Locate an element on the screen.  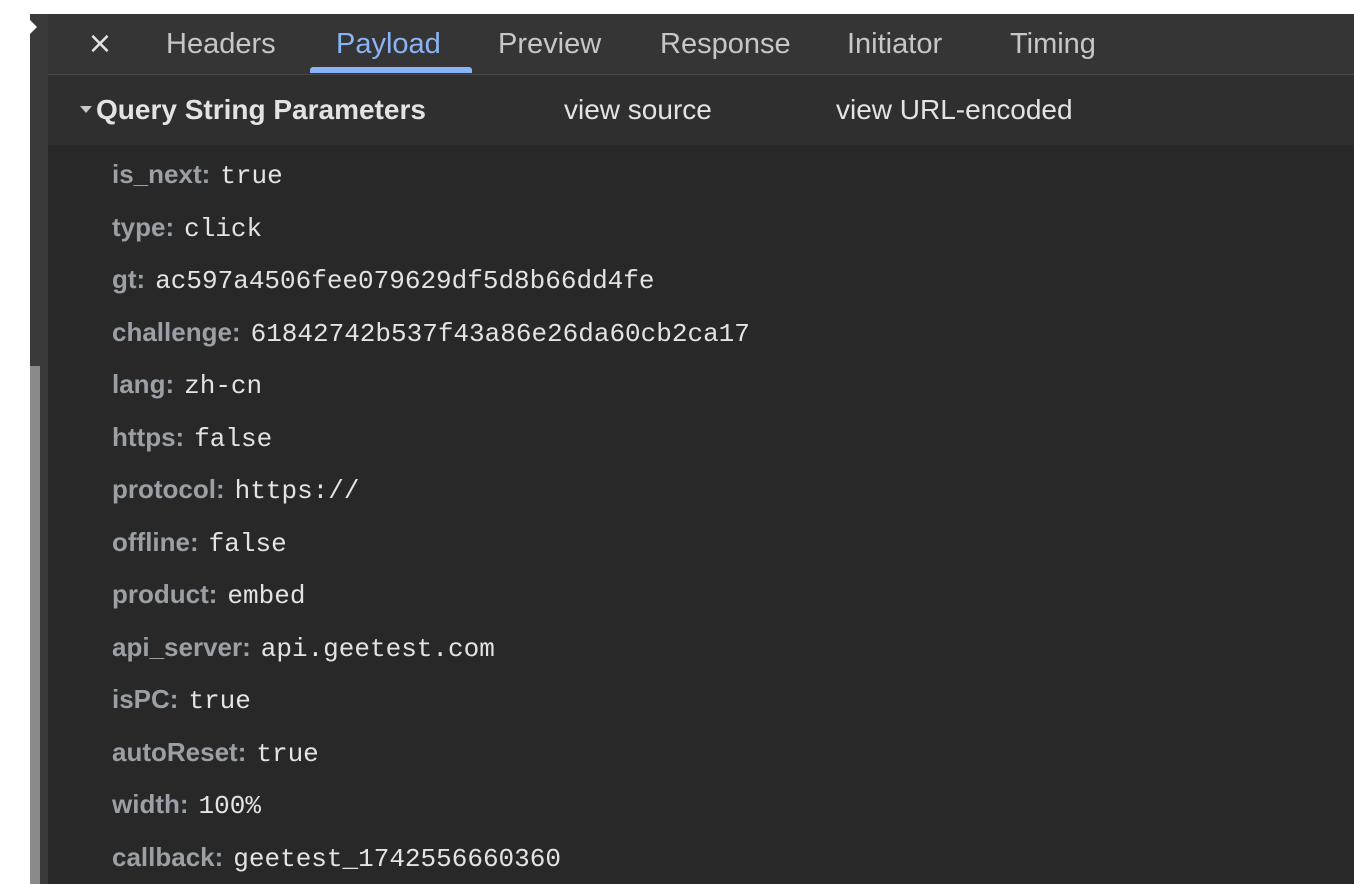
param-key: type: is located at coordinates (143, 226).